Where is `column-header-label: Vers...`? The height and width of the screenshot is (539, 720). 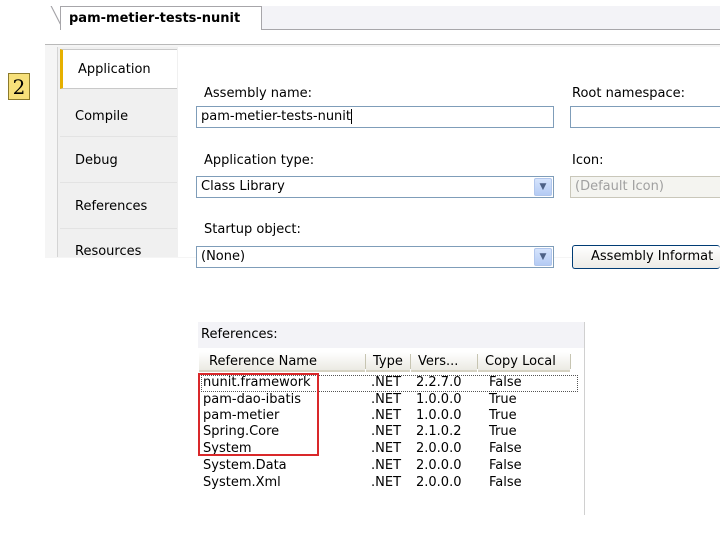
column-header-label: Vers... is located at coordinates (438, 361).